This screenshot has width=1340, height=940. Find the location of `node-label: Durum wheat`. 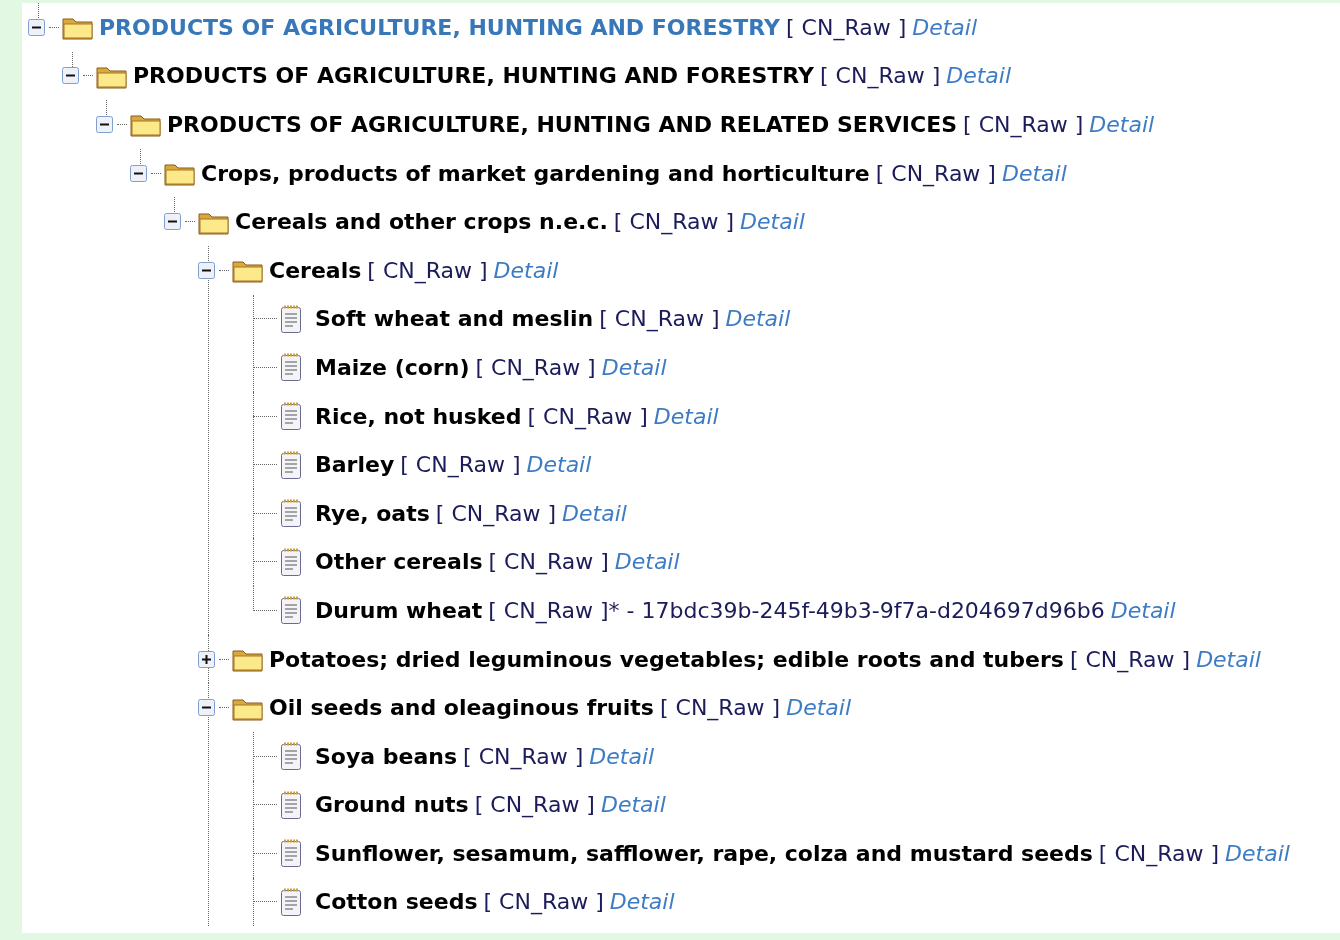

node-label: Durum wheat is located at coordinates (399, 610).